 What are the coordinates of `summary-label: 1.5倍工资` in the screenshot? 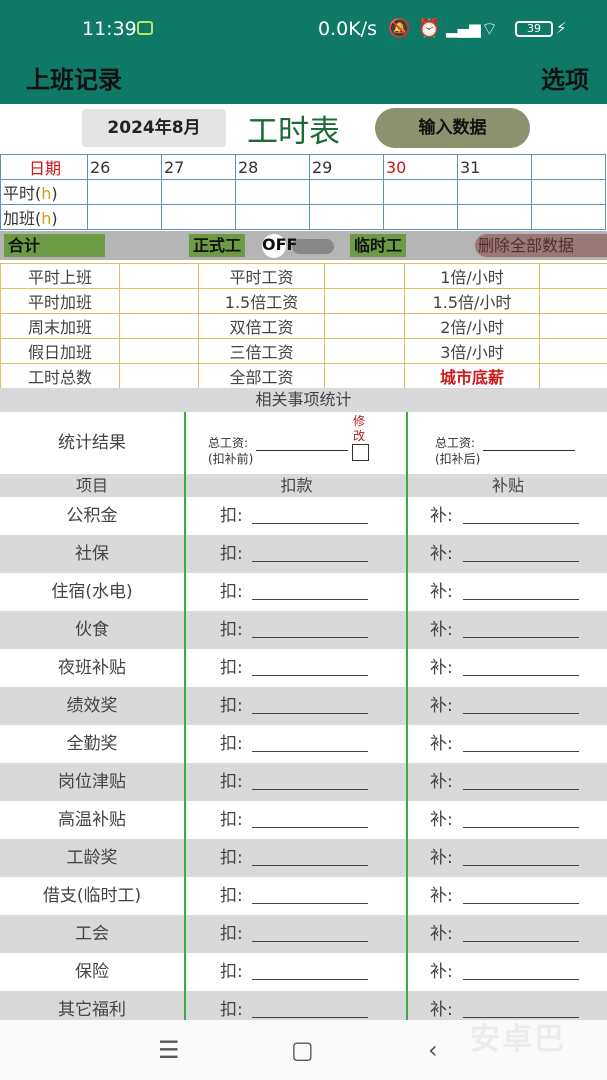 It's located at (261, 301).